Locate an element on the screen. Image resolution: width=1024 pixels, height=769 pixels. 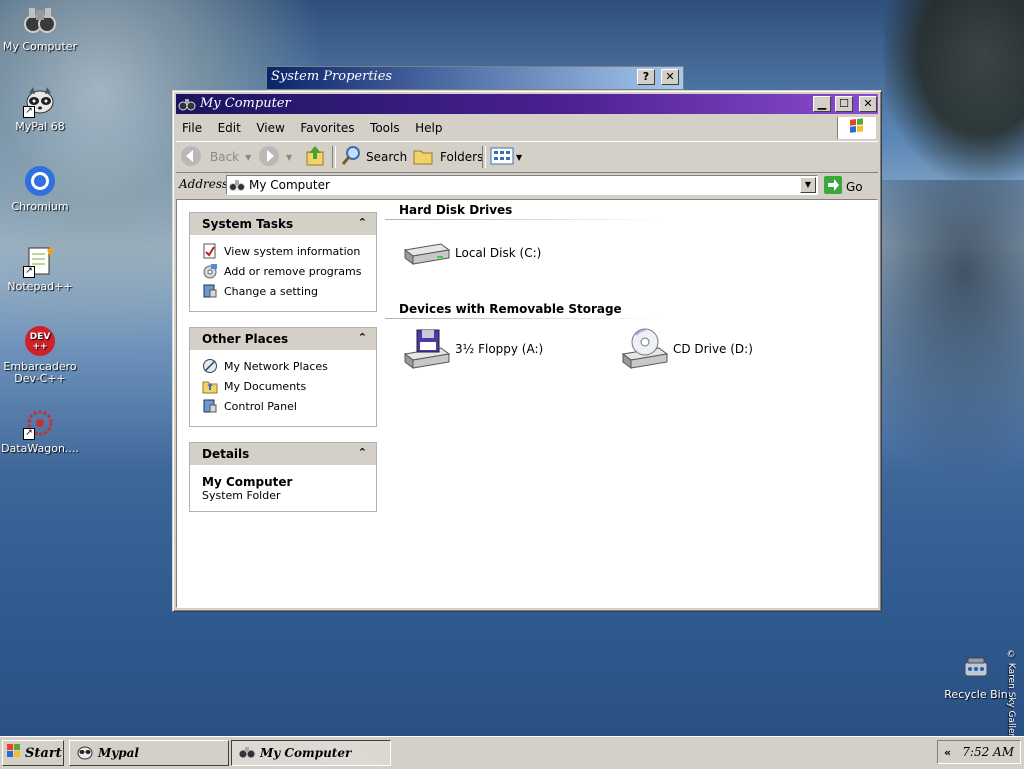
notepad-icon: ↗ is located at coordinates (40, 261).